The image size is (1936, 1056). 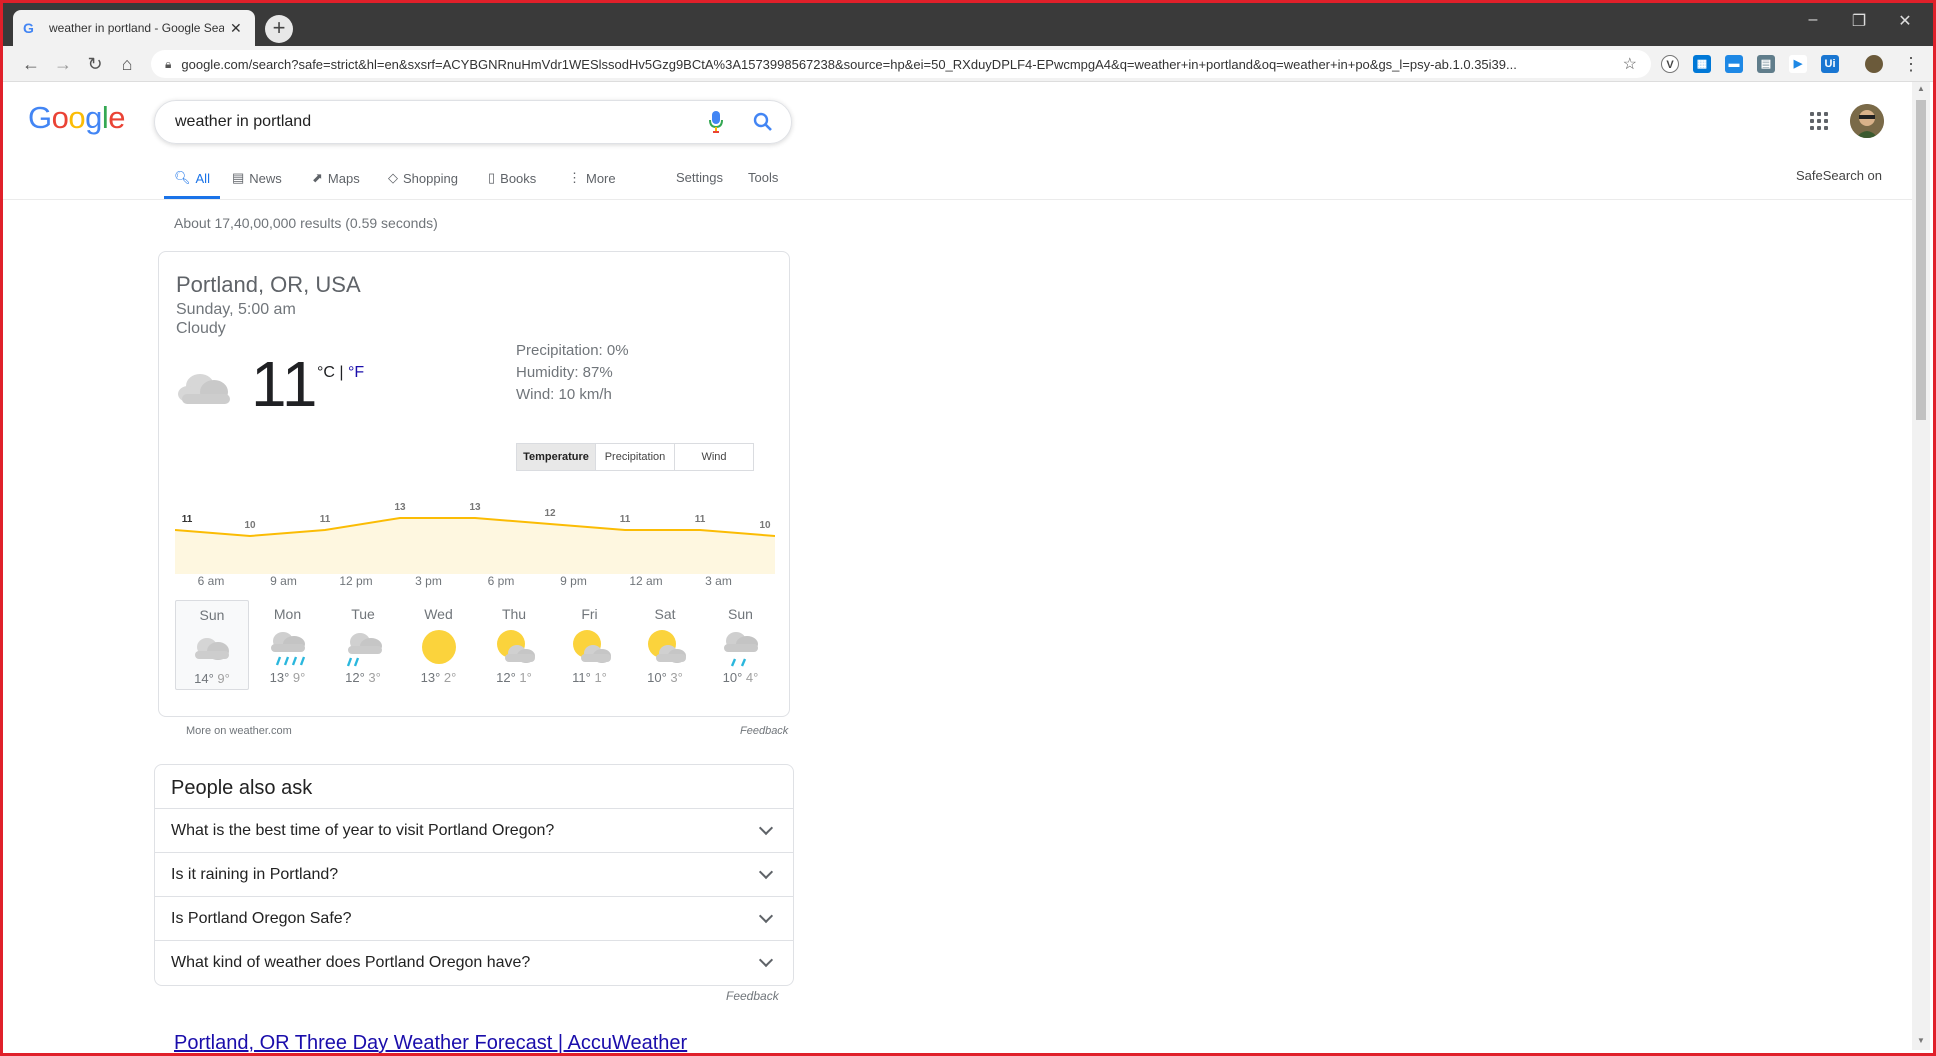 What do you see at coordinates (439, 645) in the screenshot?
I see `forecast-day: Wed 13° 2°` at bounding box center [439, 645].